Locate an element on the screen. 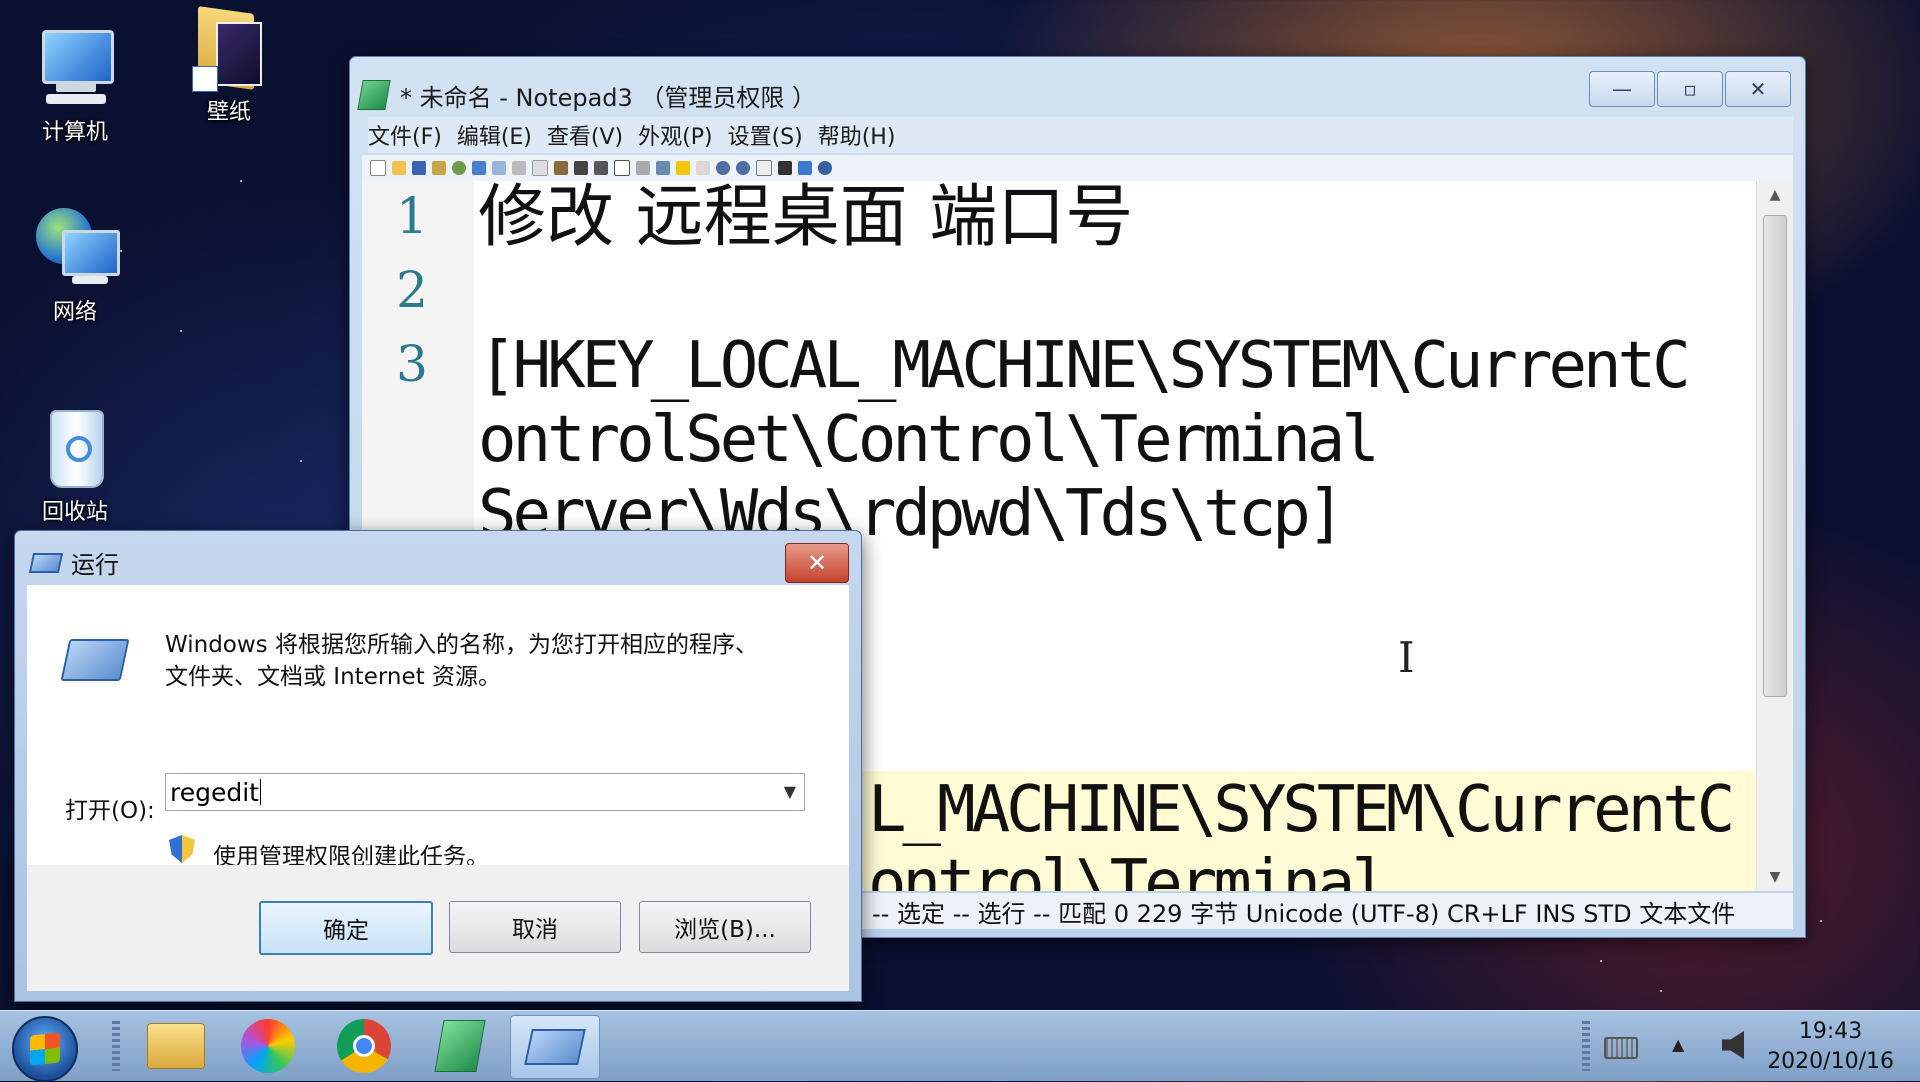  line-number: 2 is located at coordinates (412, 290).